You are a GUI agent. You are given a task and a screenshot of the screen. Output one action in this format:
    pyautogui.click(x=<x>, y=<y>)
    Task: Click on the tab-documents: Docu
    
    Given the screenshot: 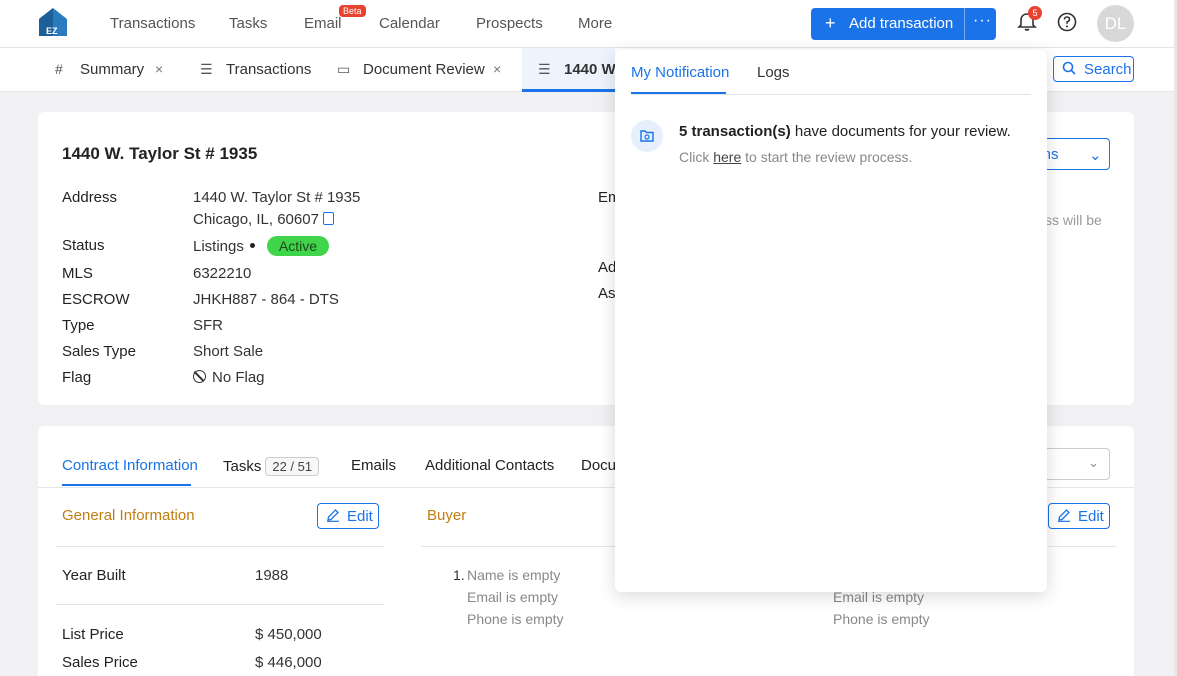 What is the action you would take?
    pyautogui.click(x=598, y=465)
    